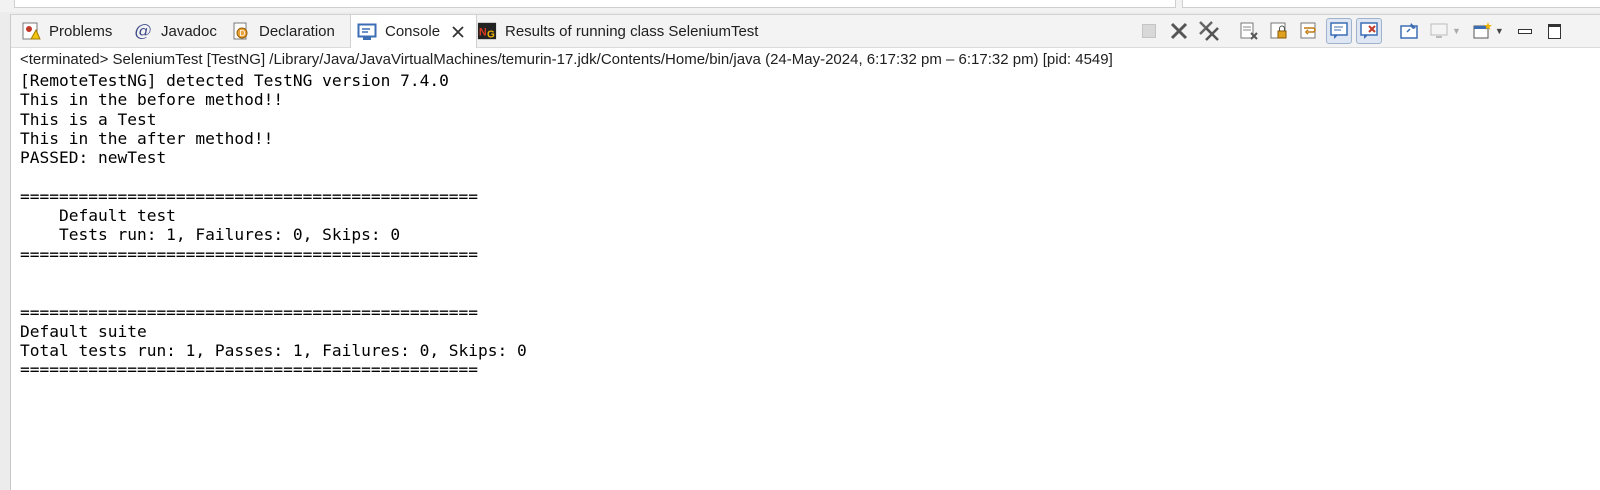 This screenshot has width=1600, height=490. What do you see at coordinates (98, 216) in the screenshot?
I see `console-line: Default test` at bounding box center [98, 216].